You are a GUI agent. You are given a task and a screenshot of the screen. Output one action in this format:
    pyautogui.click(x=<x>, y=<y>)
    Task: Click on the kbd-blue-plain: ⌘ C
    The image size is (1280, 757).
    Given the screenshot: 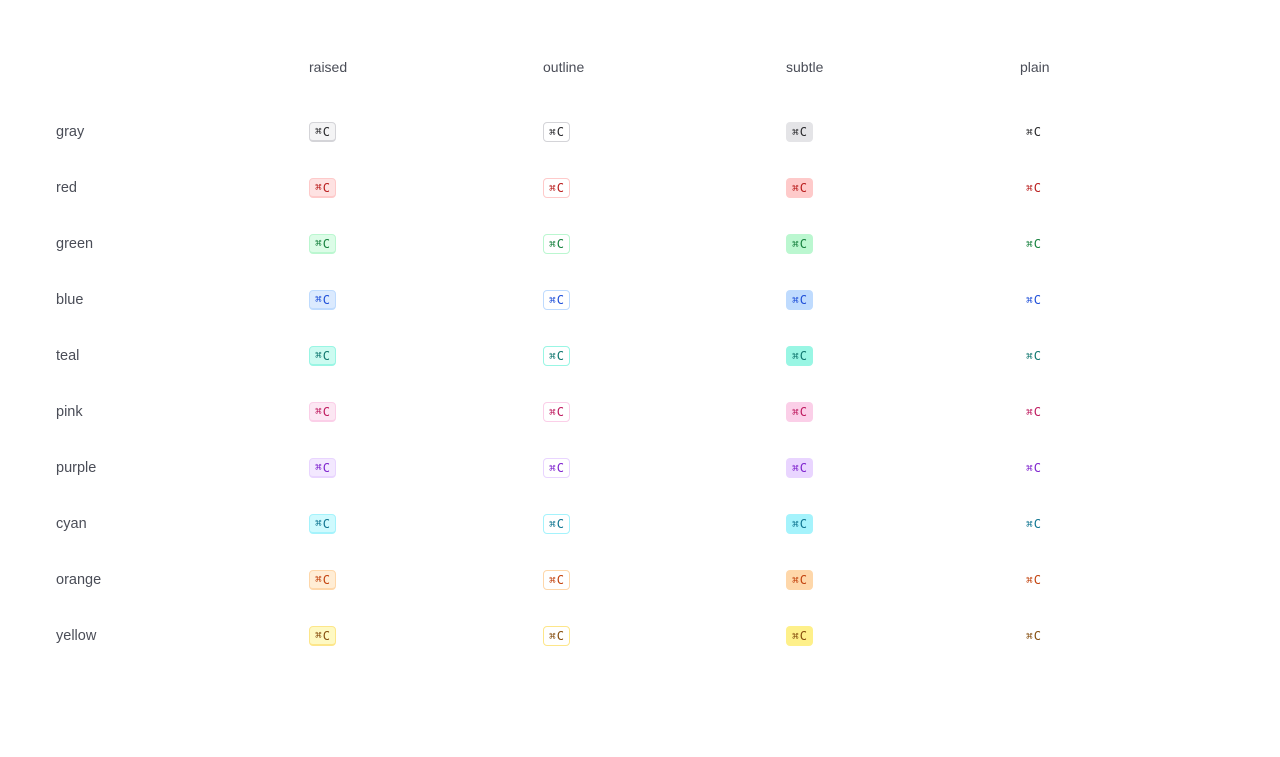 What is the action you would take?
    pyautogui.click(x=1033, y=300)
    